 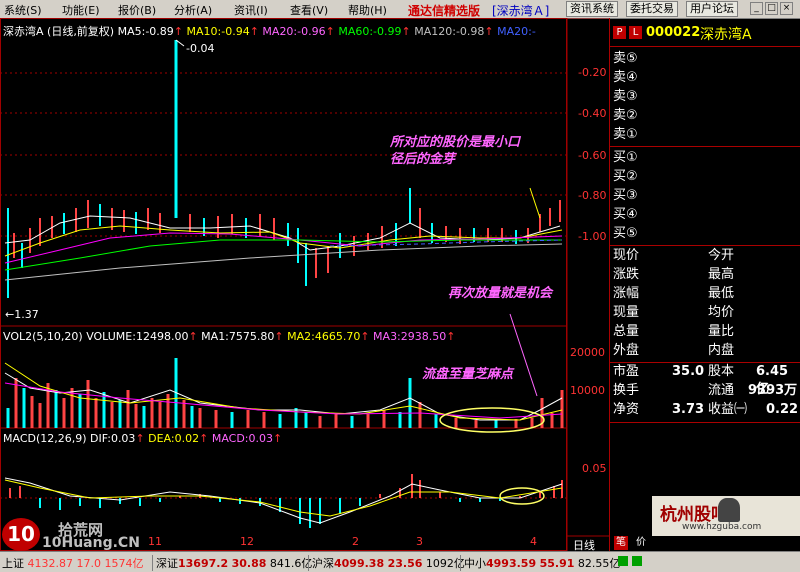 I want to click on label-float: 流通, so click(x=721, y=390).